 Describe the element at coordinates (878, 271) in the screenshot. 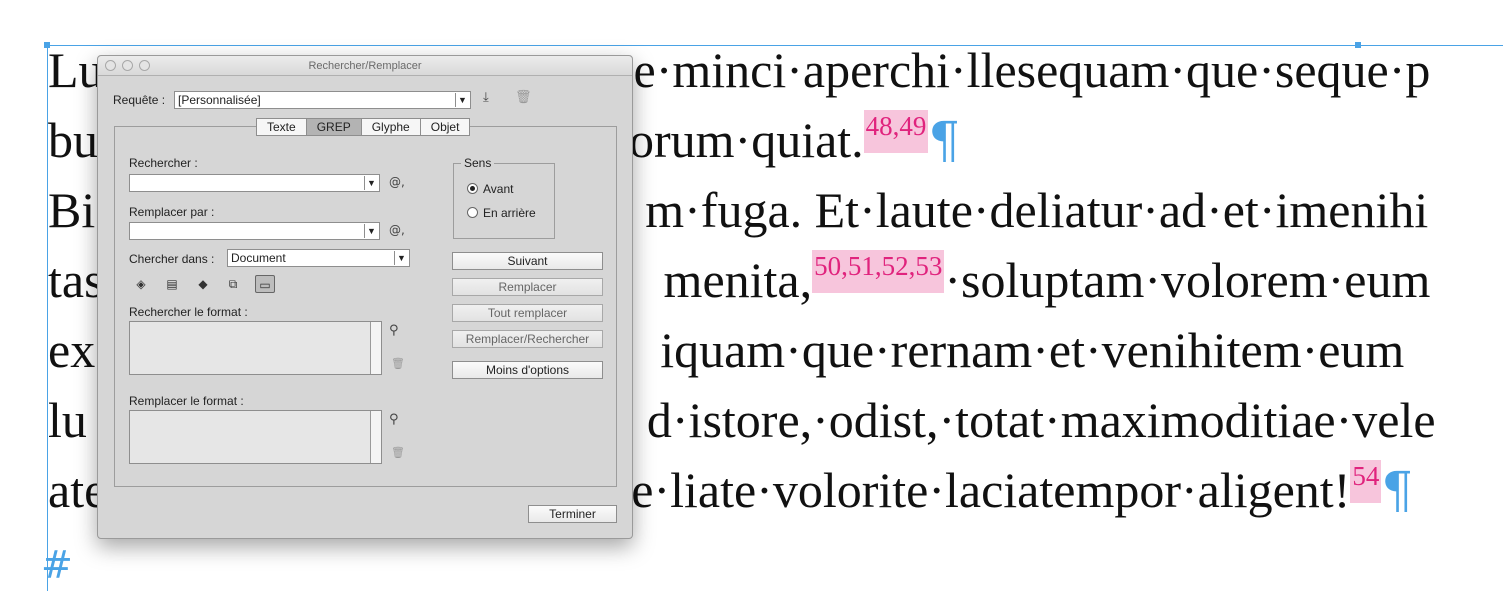

I see `footnote-reference: 50,51,52,53` at that location.